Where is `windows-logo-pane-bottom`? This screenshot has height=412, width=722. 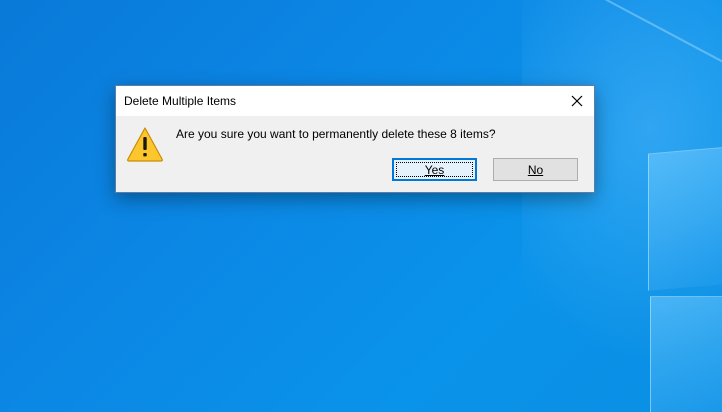 windows-logo-pane-bottom is located at coordinates (686, 354).